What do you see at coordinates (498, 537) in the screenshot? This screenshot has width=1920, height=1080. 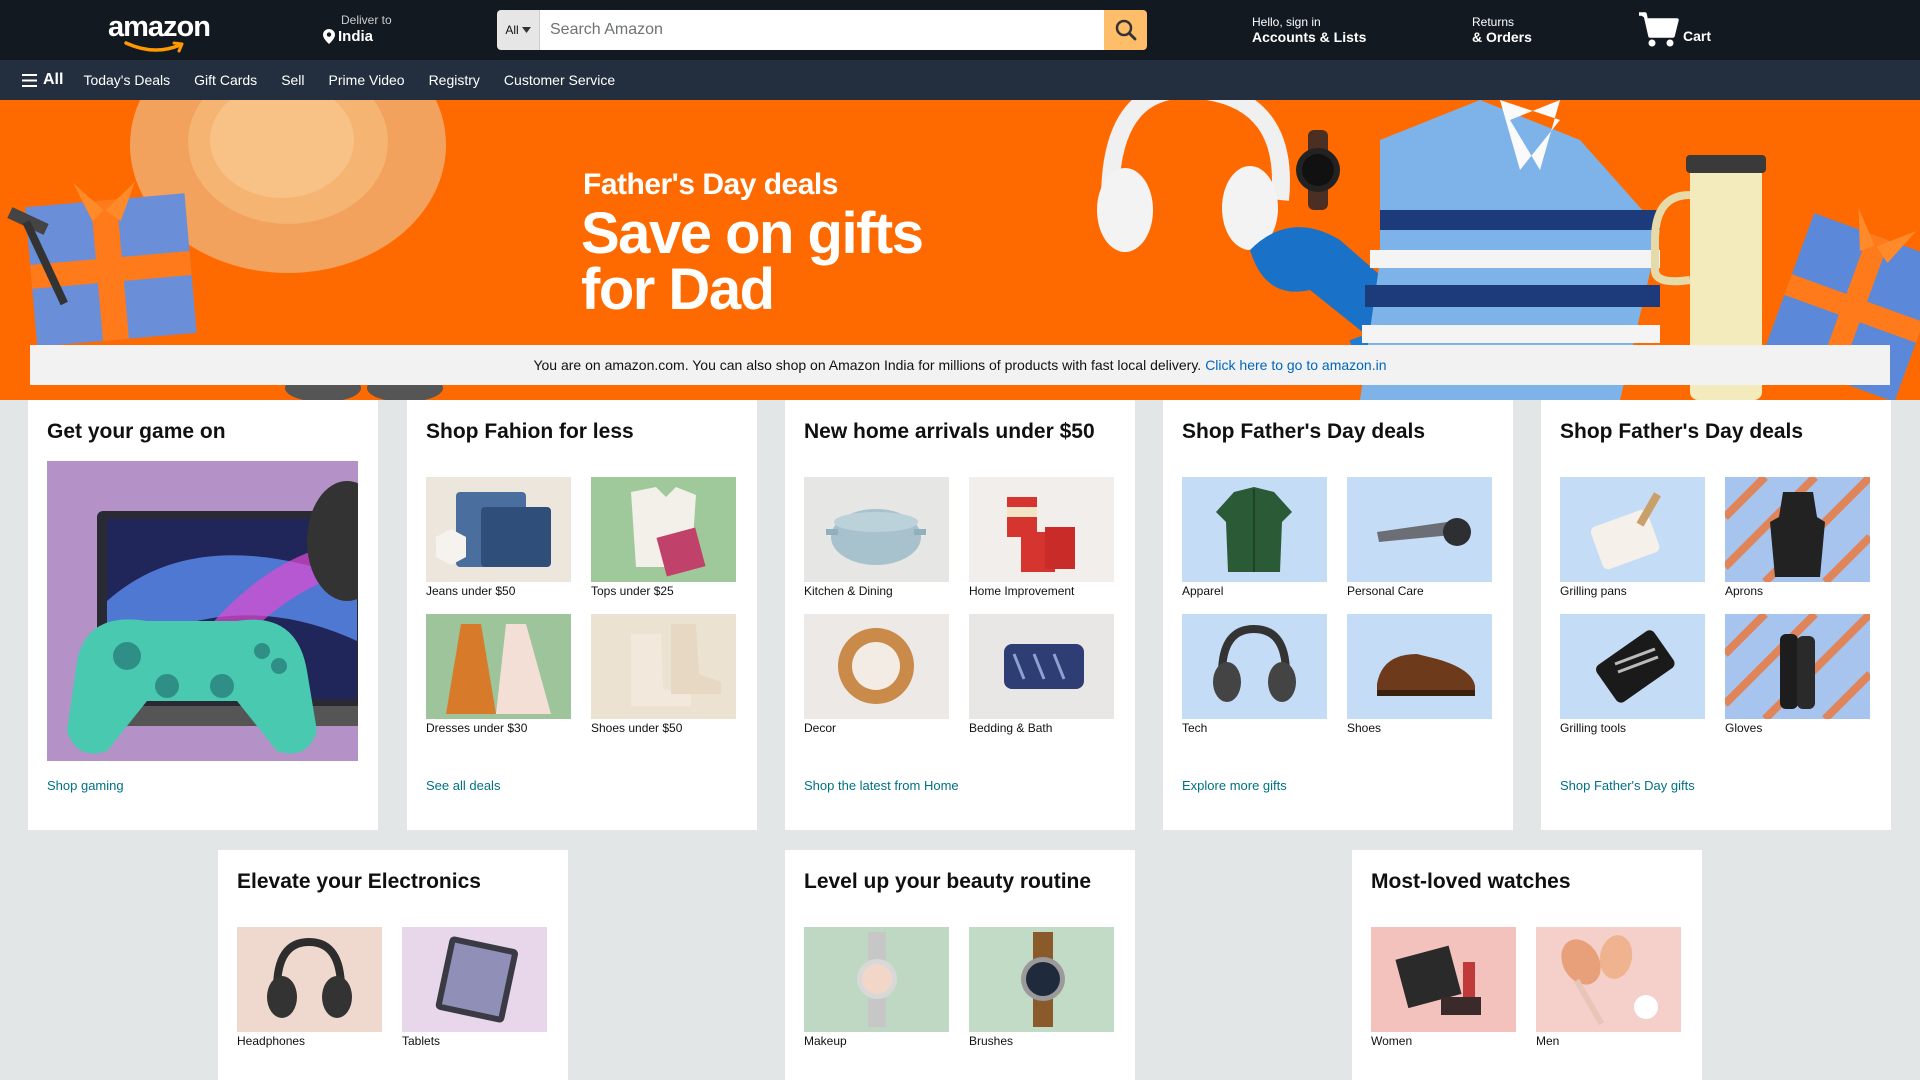 I see `tile-jeans: Jeans under $50` at bounding box center [498, 537].